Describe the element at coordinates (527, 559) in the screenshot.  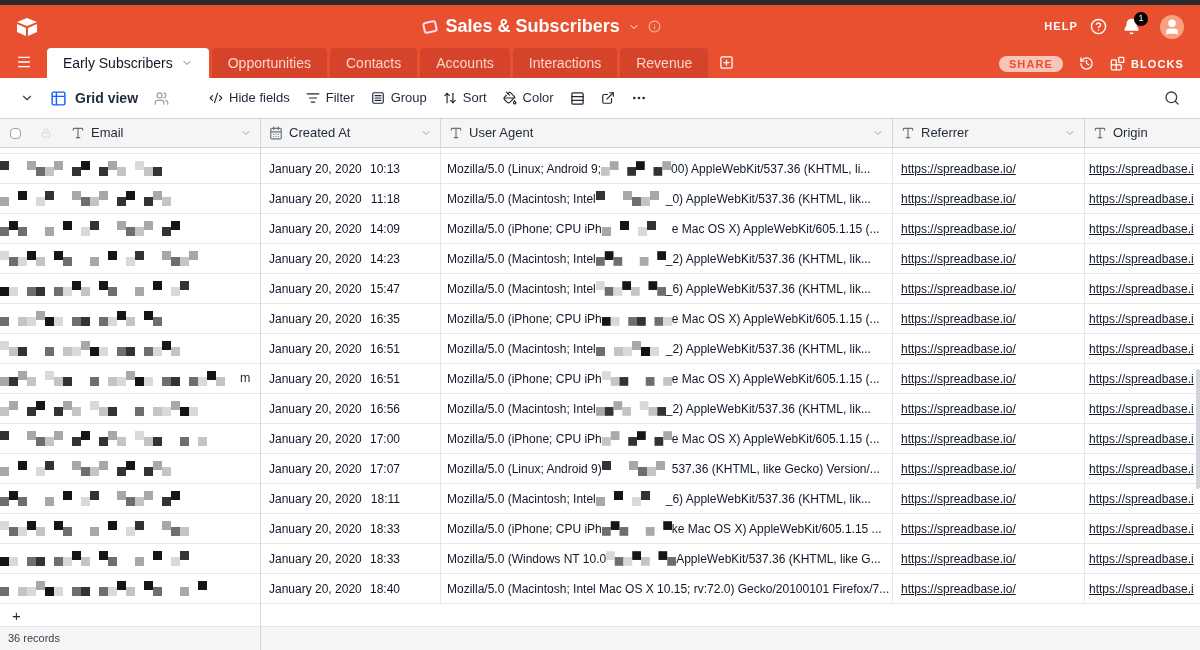
I see `user-agent-text: Mozilla/5.0 (Windows NT 10.0` at that location.